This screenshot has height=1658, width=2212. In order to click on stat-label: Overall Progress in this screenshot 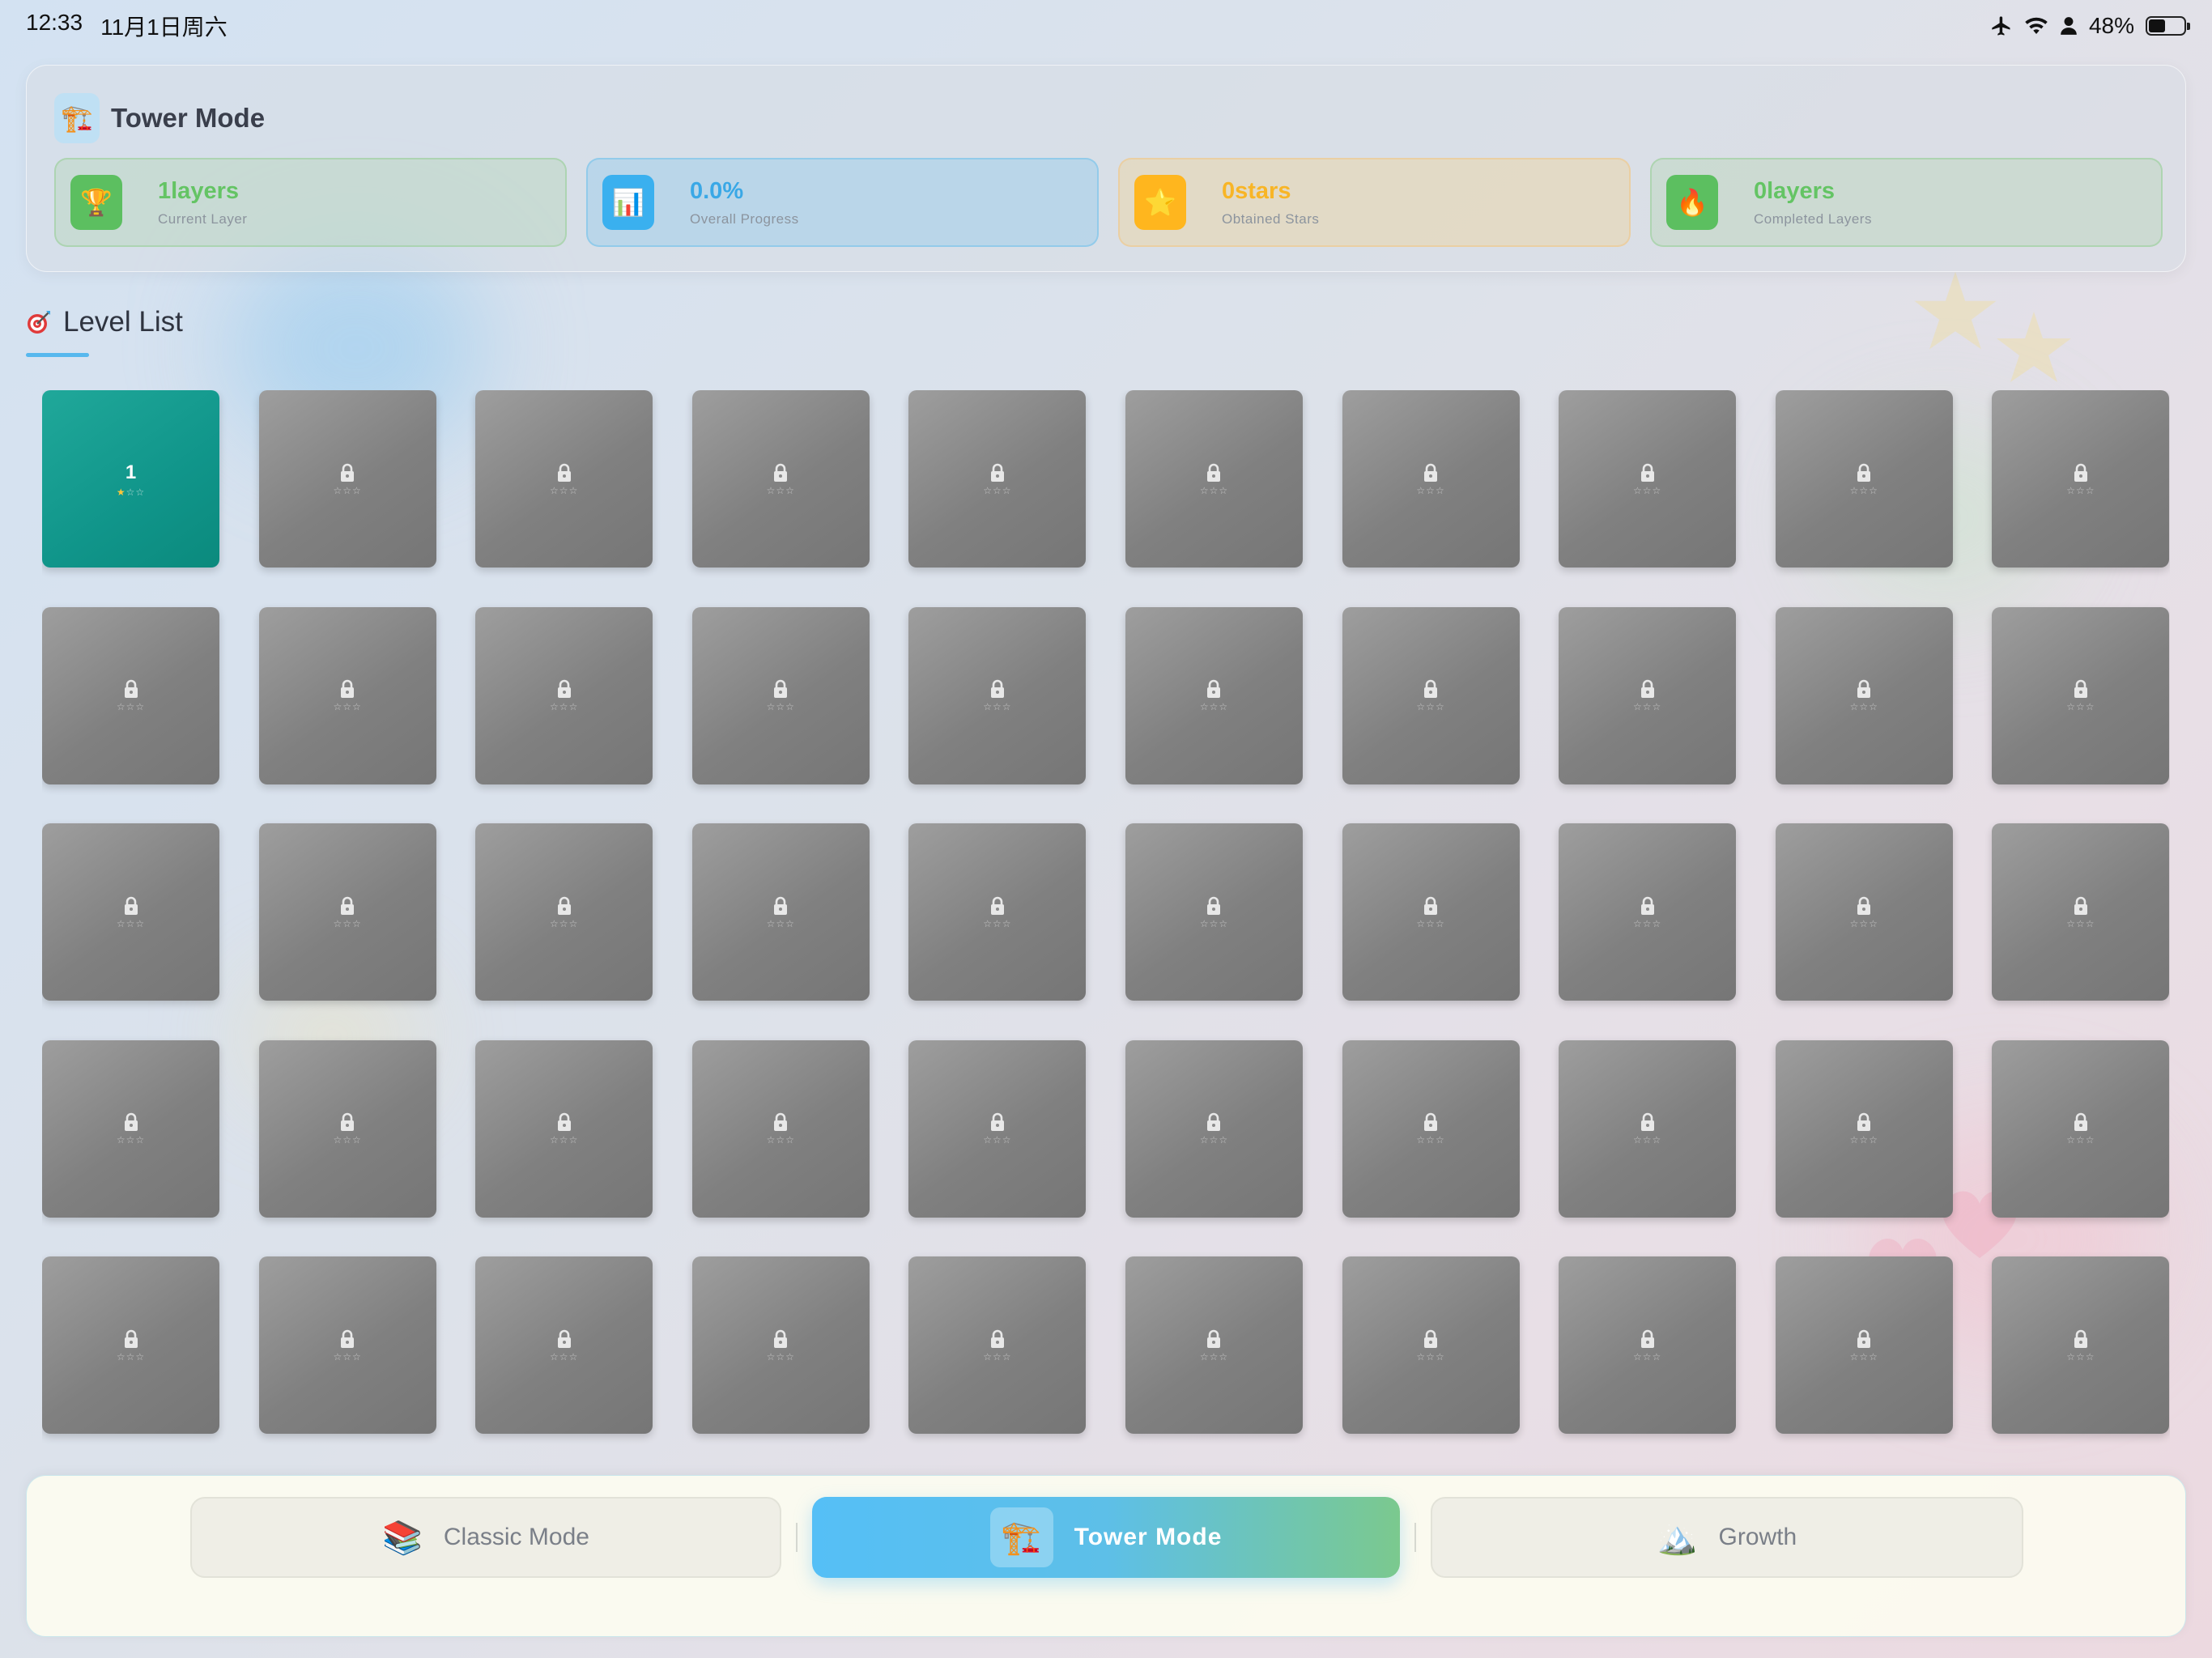, I will do `click(745, 218)`.